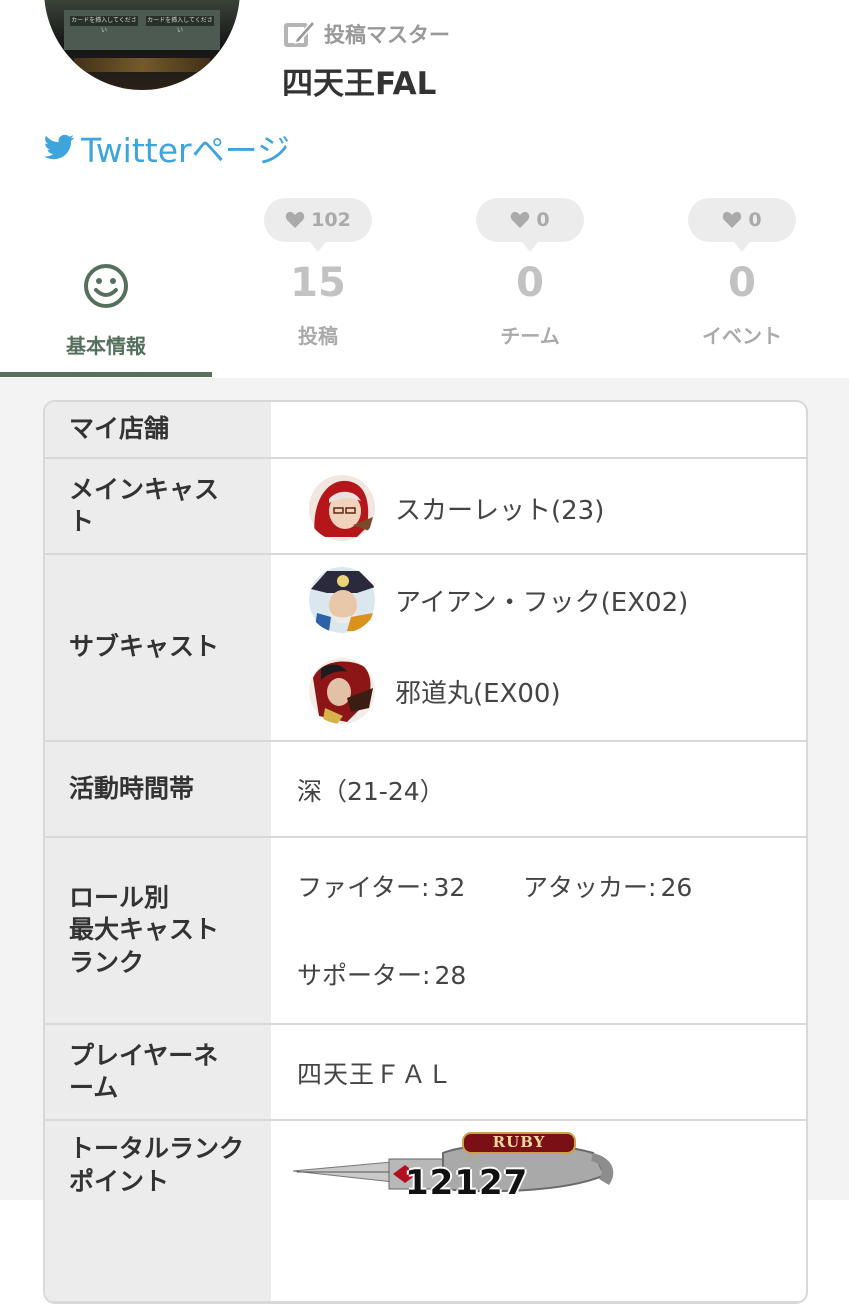 This screenshot has height=1304, width=849. What do you see at coordinates (363, 887) in the screenshot?
I see `fighter-rank-label: ファイター:` at bounding box center [363, 887].